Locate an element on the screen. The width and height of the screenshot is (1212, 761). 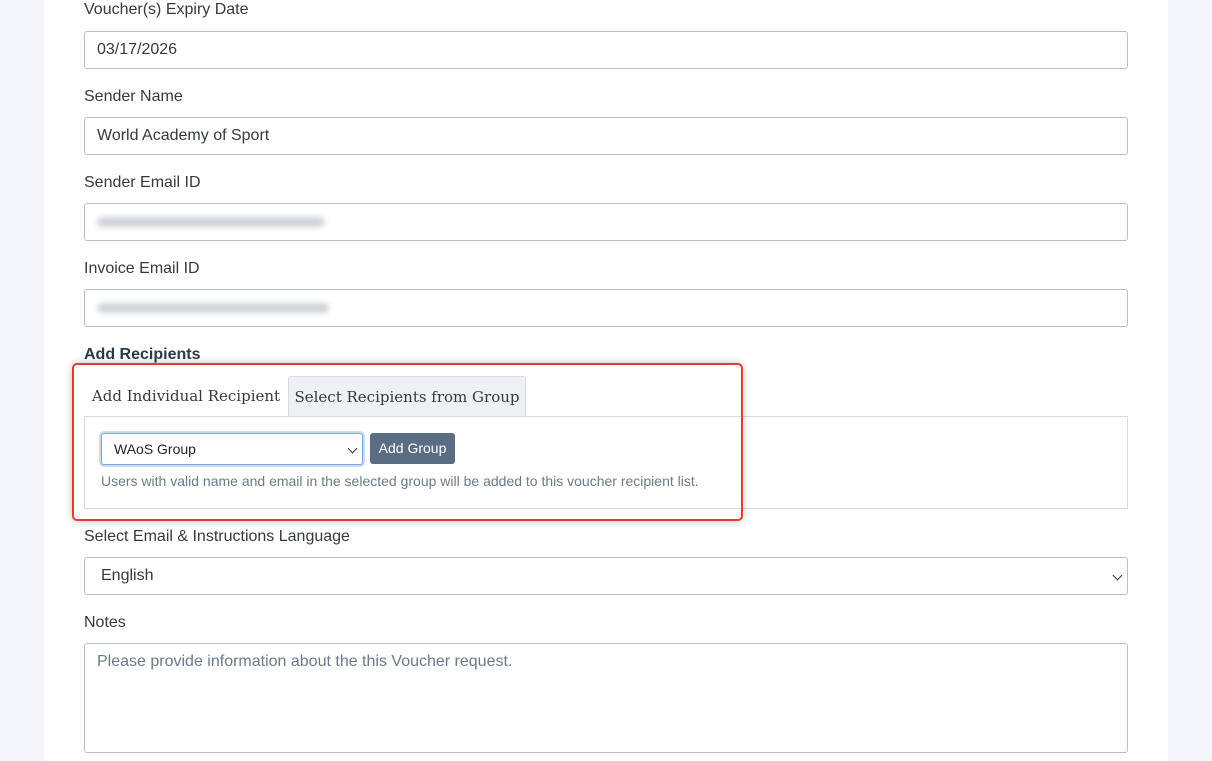
language-label: Select Email & Instructions Language is located at coordinates (217, 536).